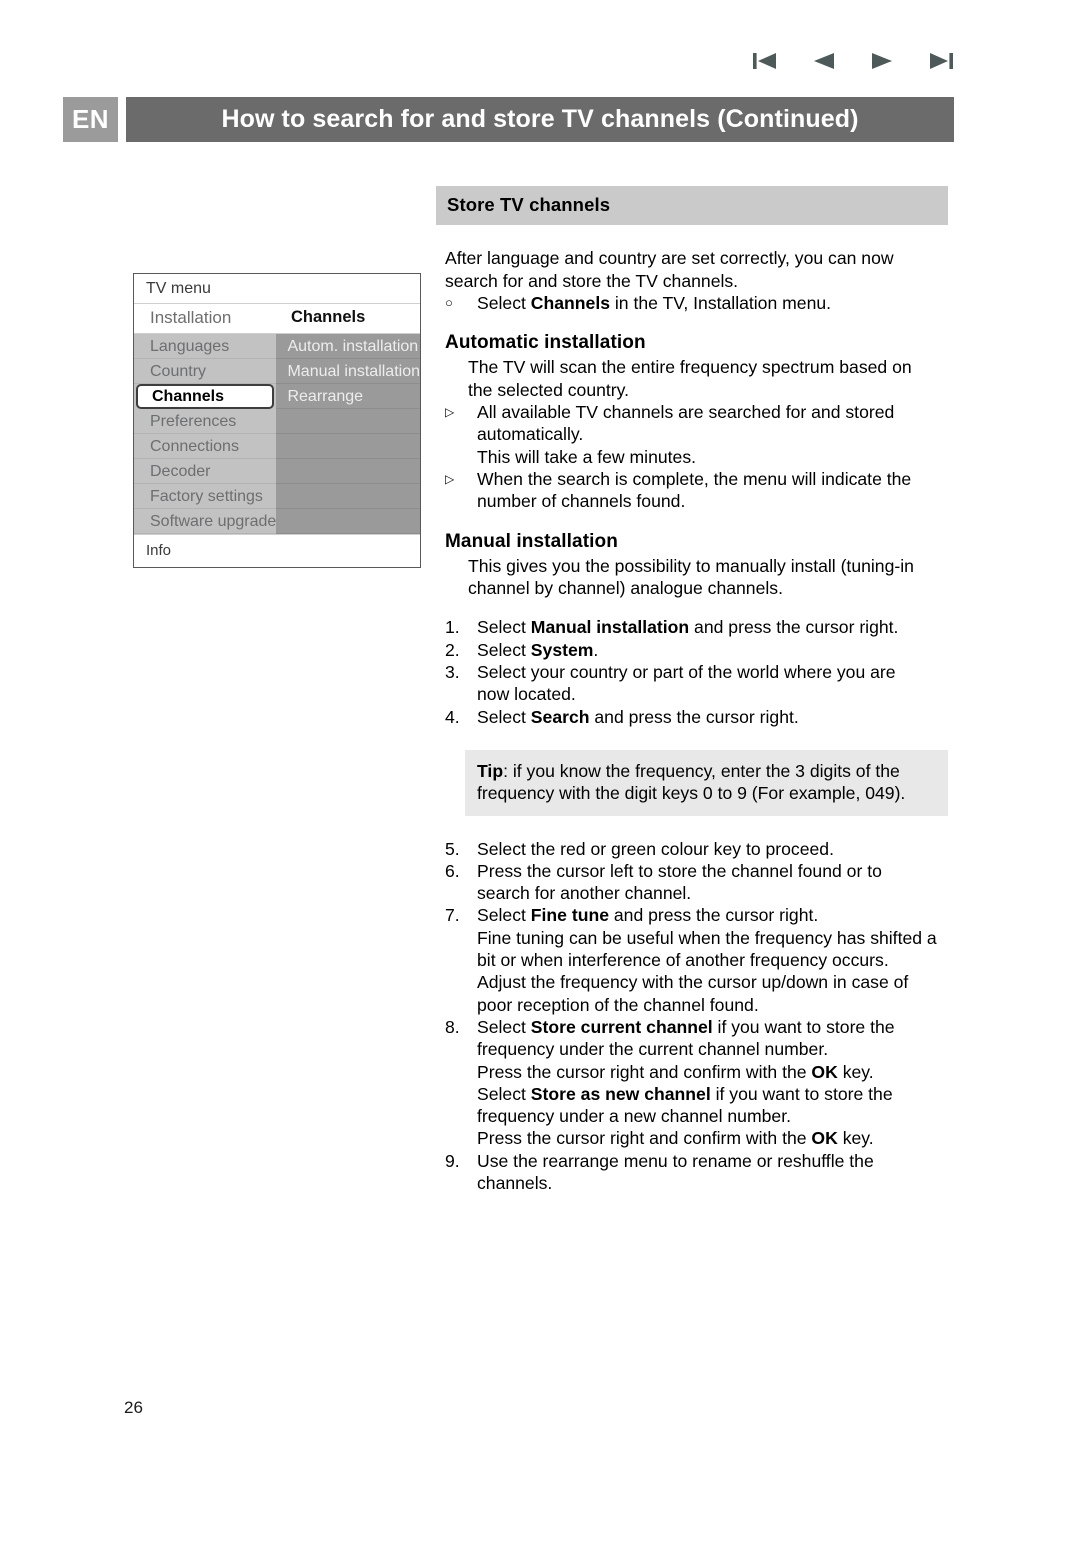  Describe the element at coordinates (692, 206) in the screenshot. I see `section-title-bar: Store TV channels` at that location.